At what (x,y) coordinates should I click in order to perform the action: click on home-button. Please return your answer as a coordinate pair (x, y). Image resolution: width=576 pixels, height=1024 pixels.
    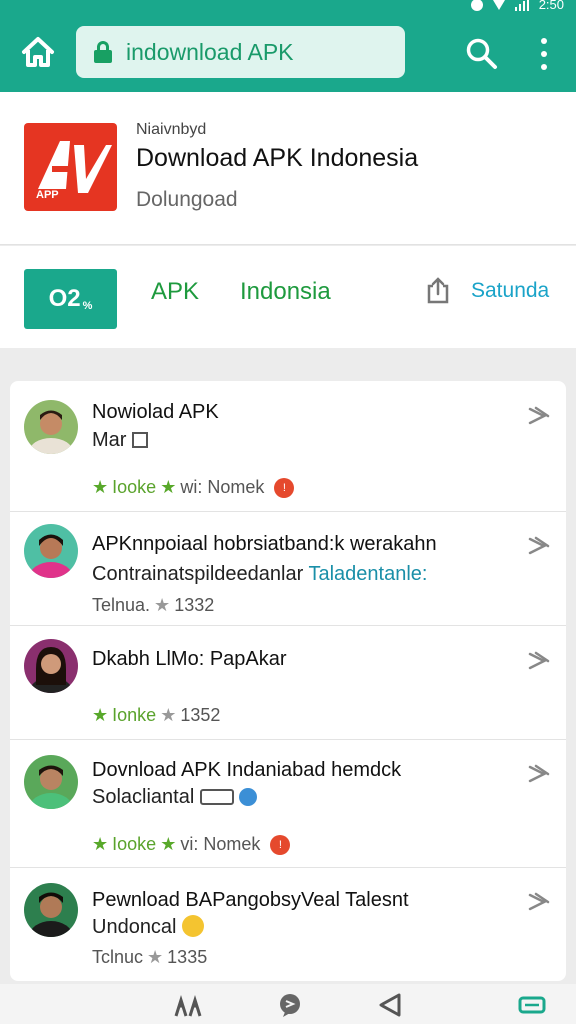
    Looking at the image, I should click on (38, 52).